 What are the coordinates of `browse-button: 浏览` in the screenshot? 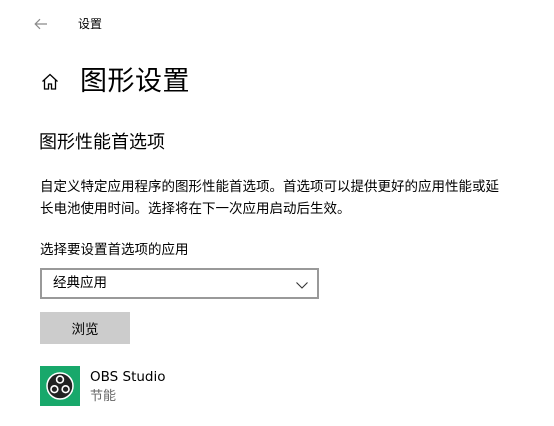 It's located at (85, 328).